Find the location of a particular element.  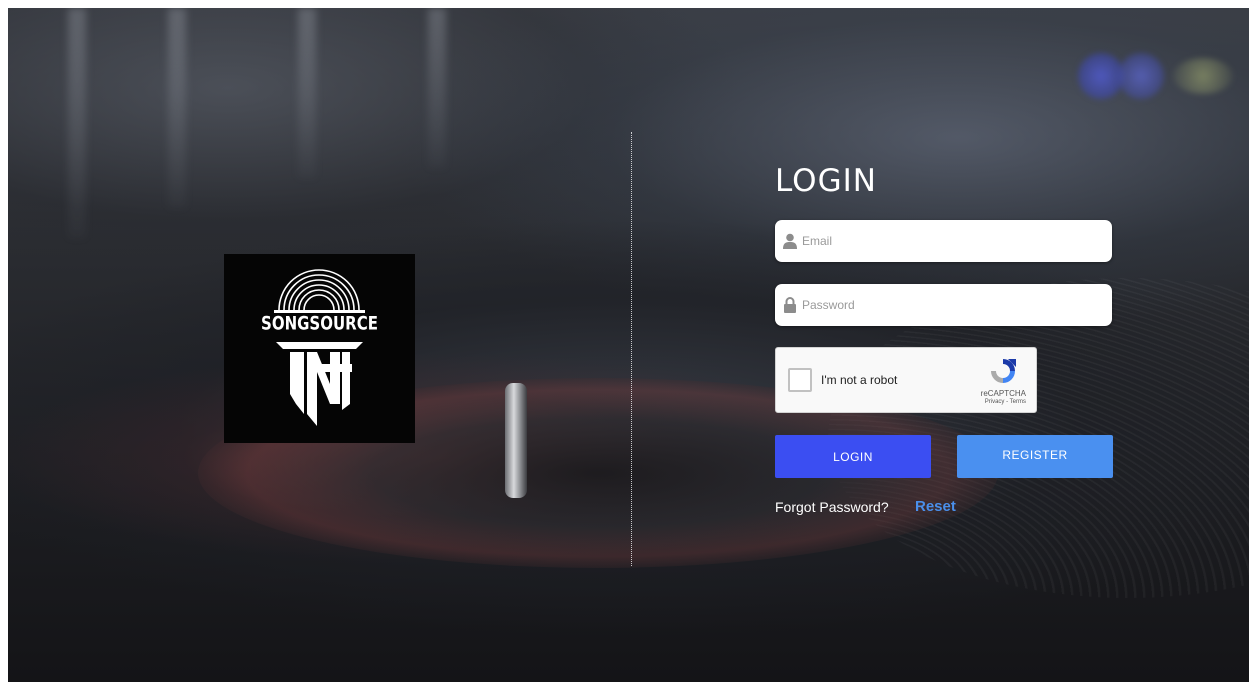

email-field is located at coordinates (943, 241).